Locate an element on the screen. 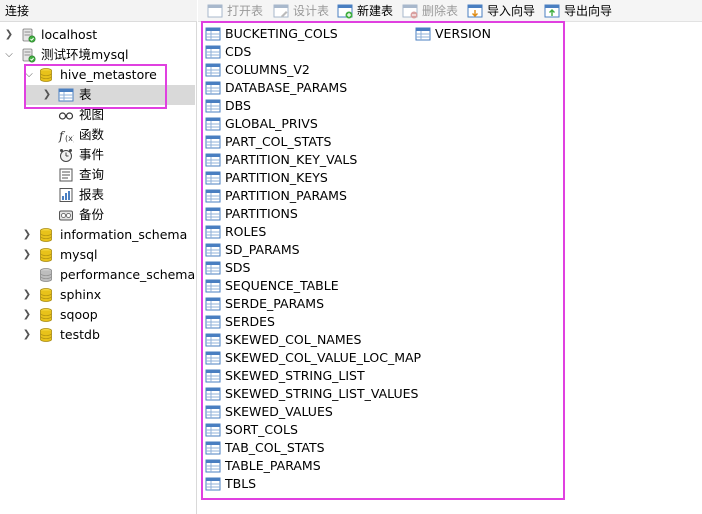 This screenshot has width=702, height=514. table-item-label: TBLS is located at coordinates (241, 483).